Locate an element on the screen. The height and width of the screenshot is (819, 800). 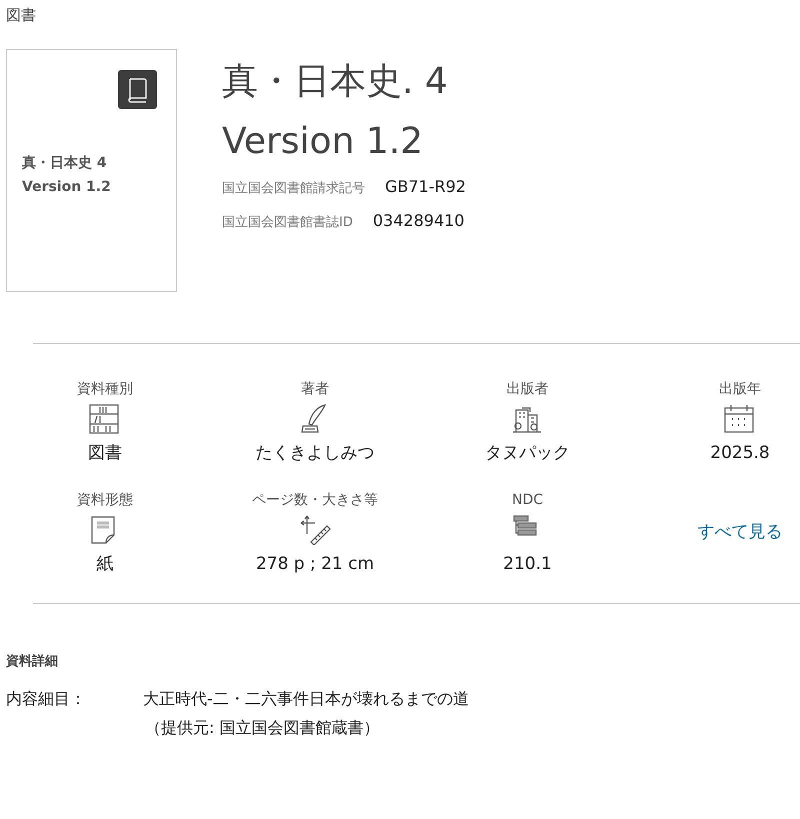
facet-value: 278 p ; 21 cm is located at coordinates (315, 564).